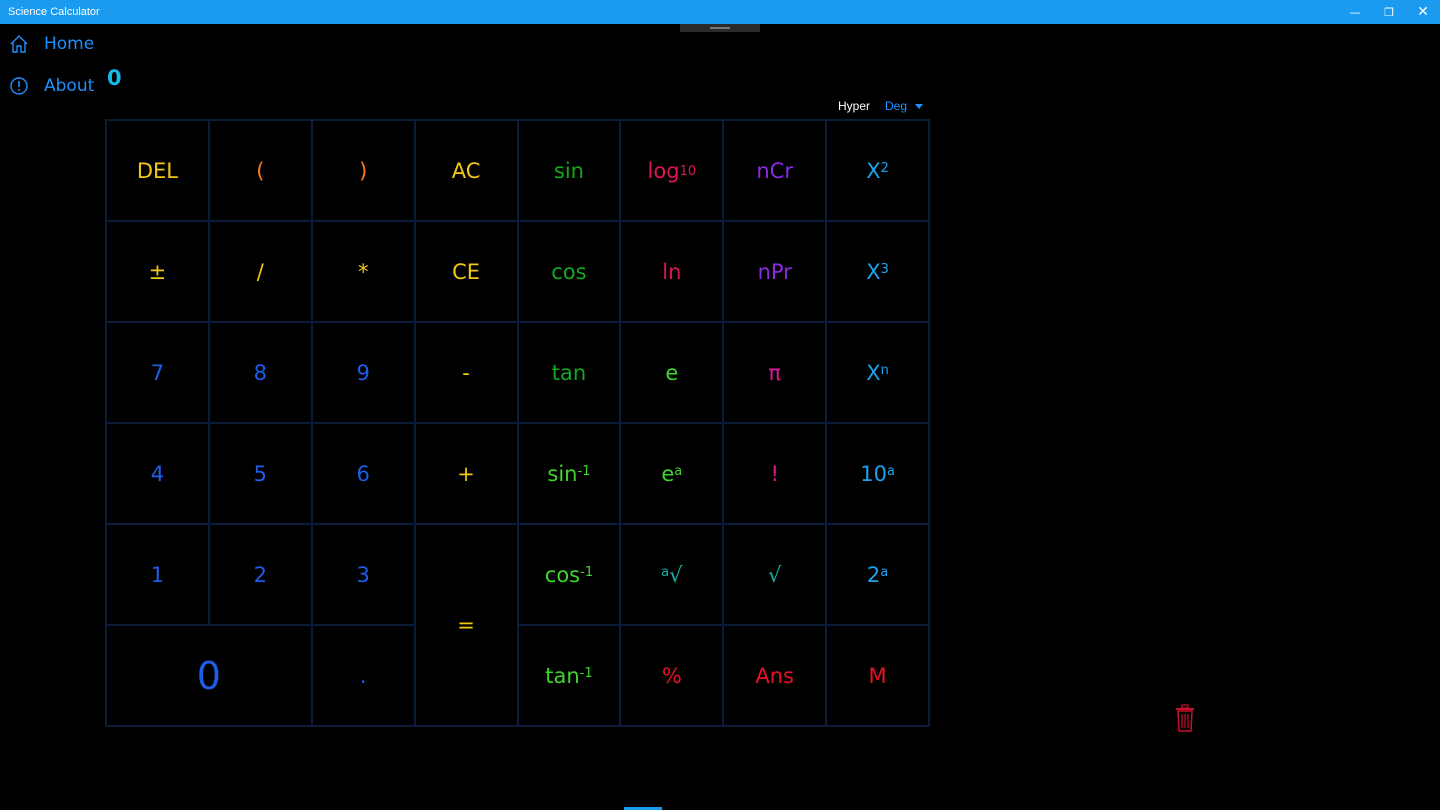  I want to click on key-arccos: cos -1, so click(569, 574).